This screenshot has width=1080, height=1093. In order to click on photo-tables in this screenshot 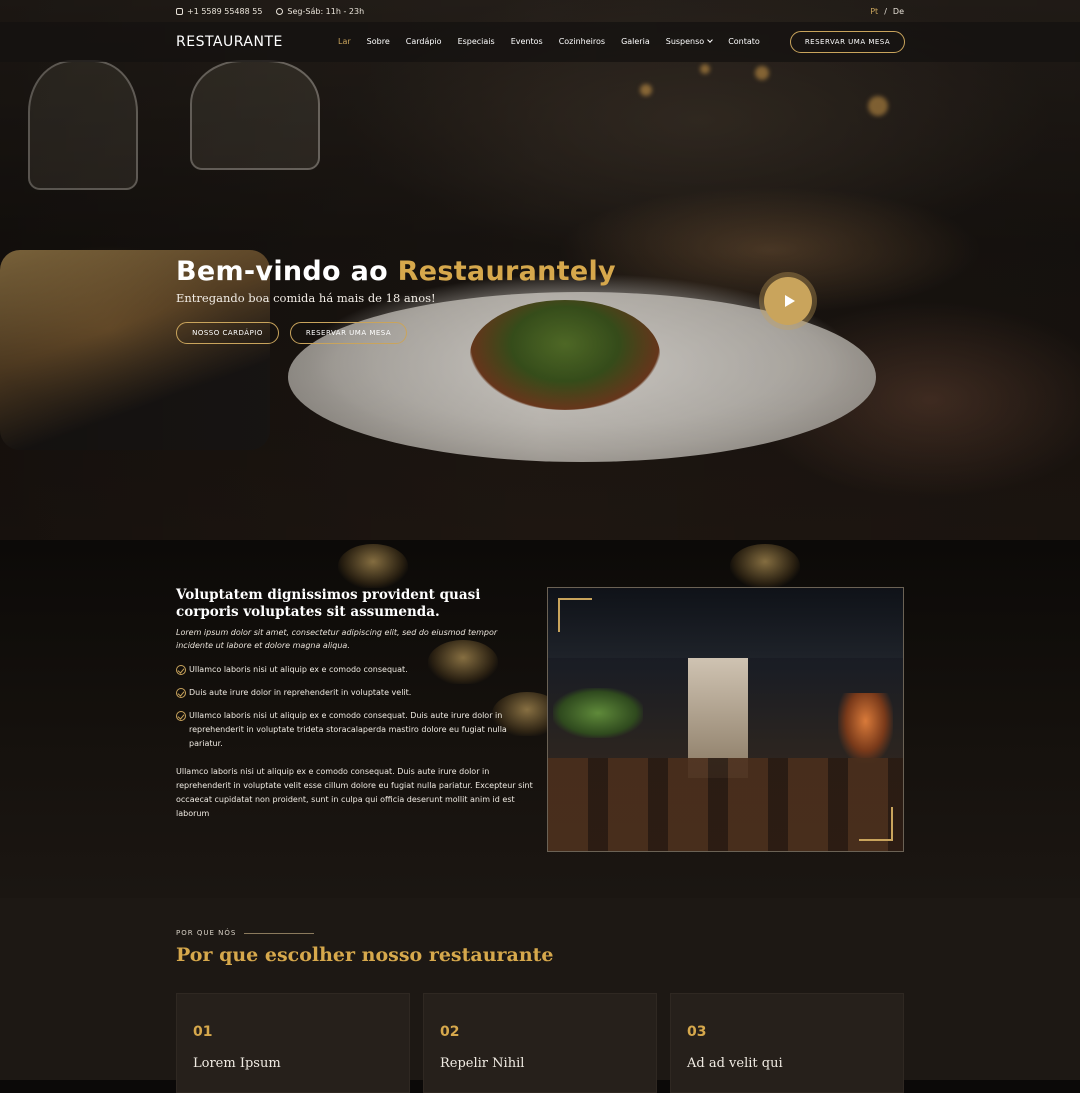, I will do `click(725, 804)`.